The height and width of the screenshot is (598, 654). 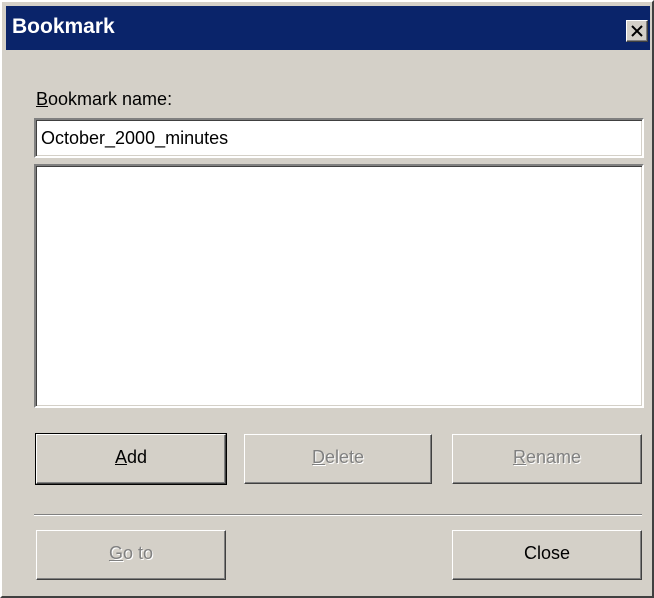 I want to click on rename-button: Rename, so click(x=547, y=459).